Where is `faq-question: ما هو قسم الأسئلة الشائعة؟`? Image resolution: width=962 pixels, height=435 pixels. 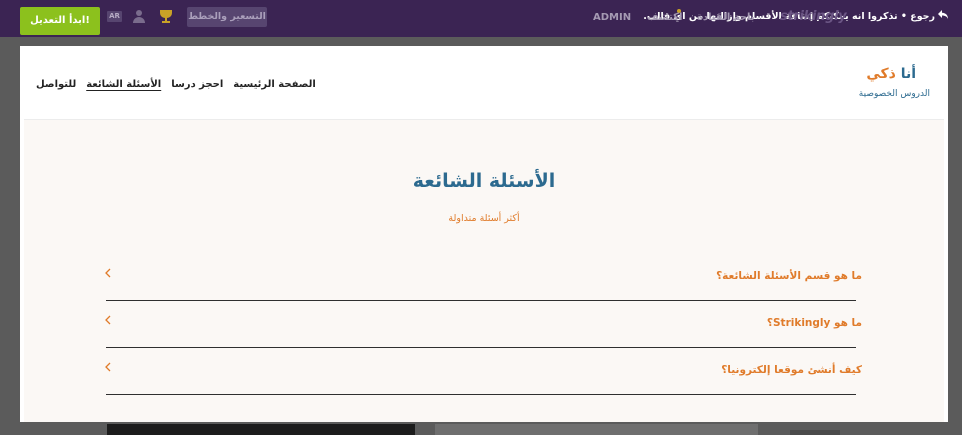
faq-question: ما هو قسم الأسئلة الشائعة؟ is located at coordinates (789, 276).